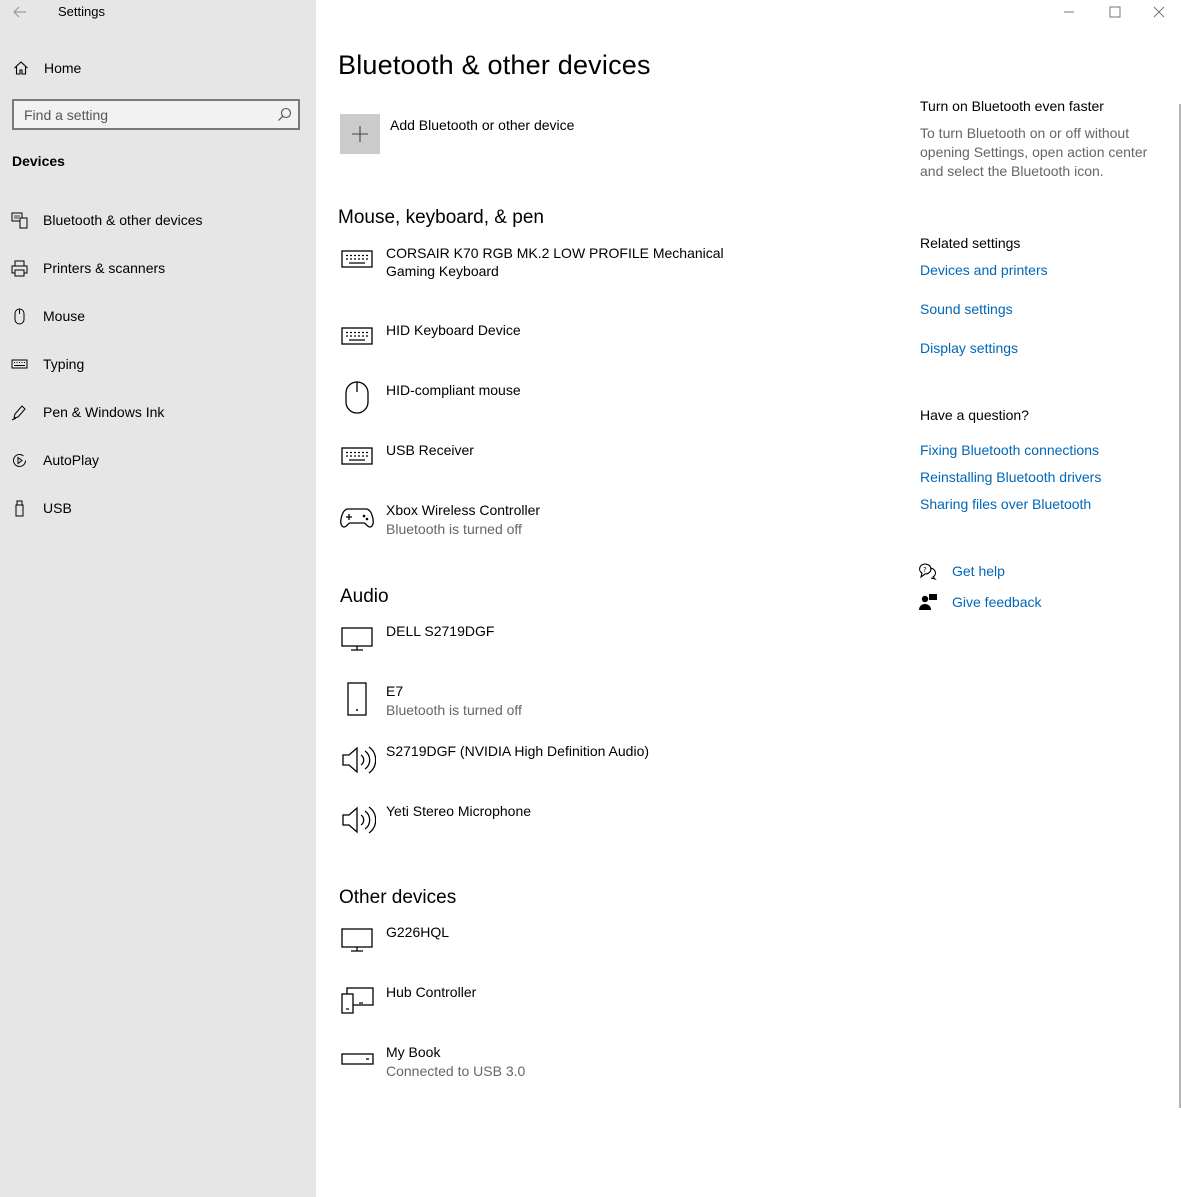 This screenshot has height=1197, width=1181. What do you see at coordinates (63, 68) in the screenshot?
I see `sidebar-home-label: Home` at bounding box center [63, 68].